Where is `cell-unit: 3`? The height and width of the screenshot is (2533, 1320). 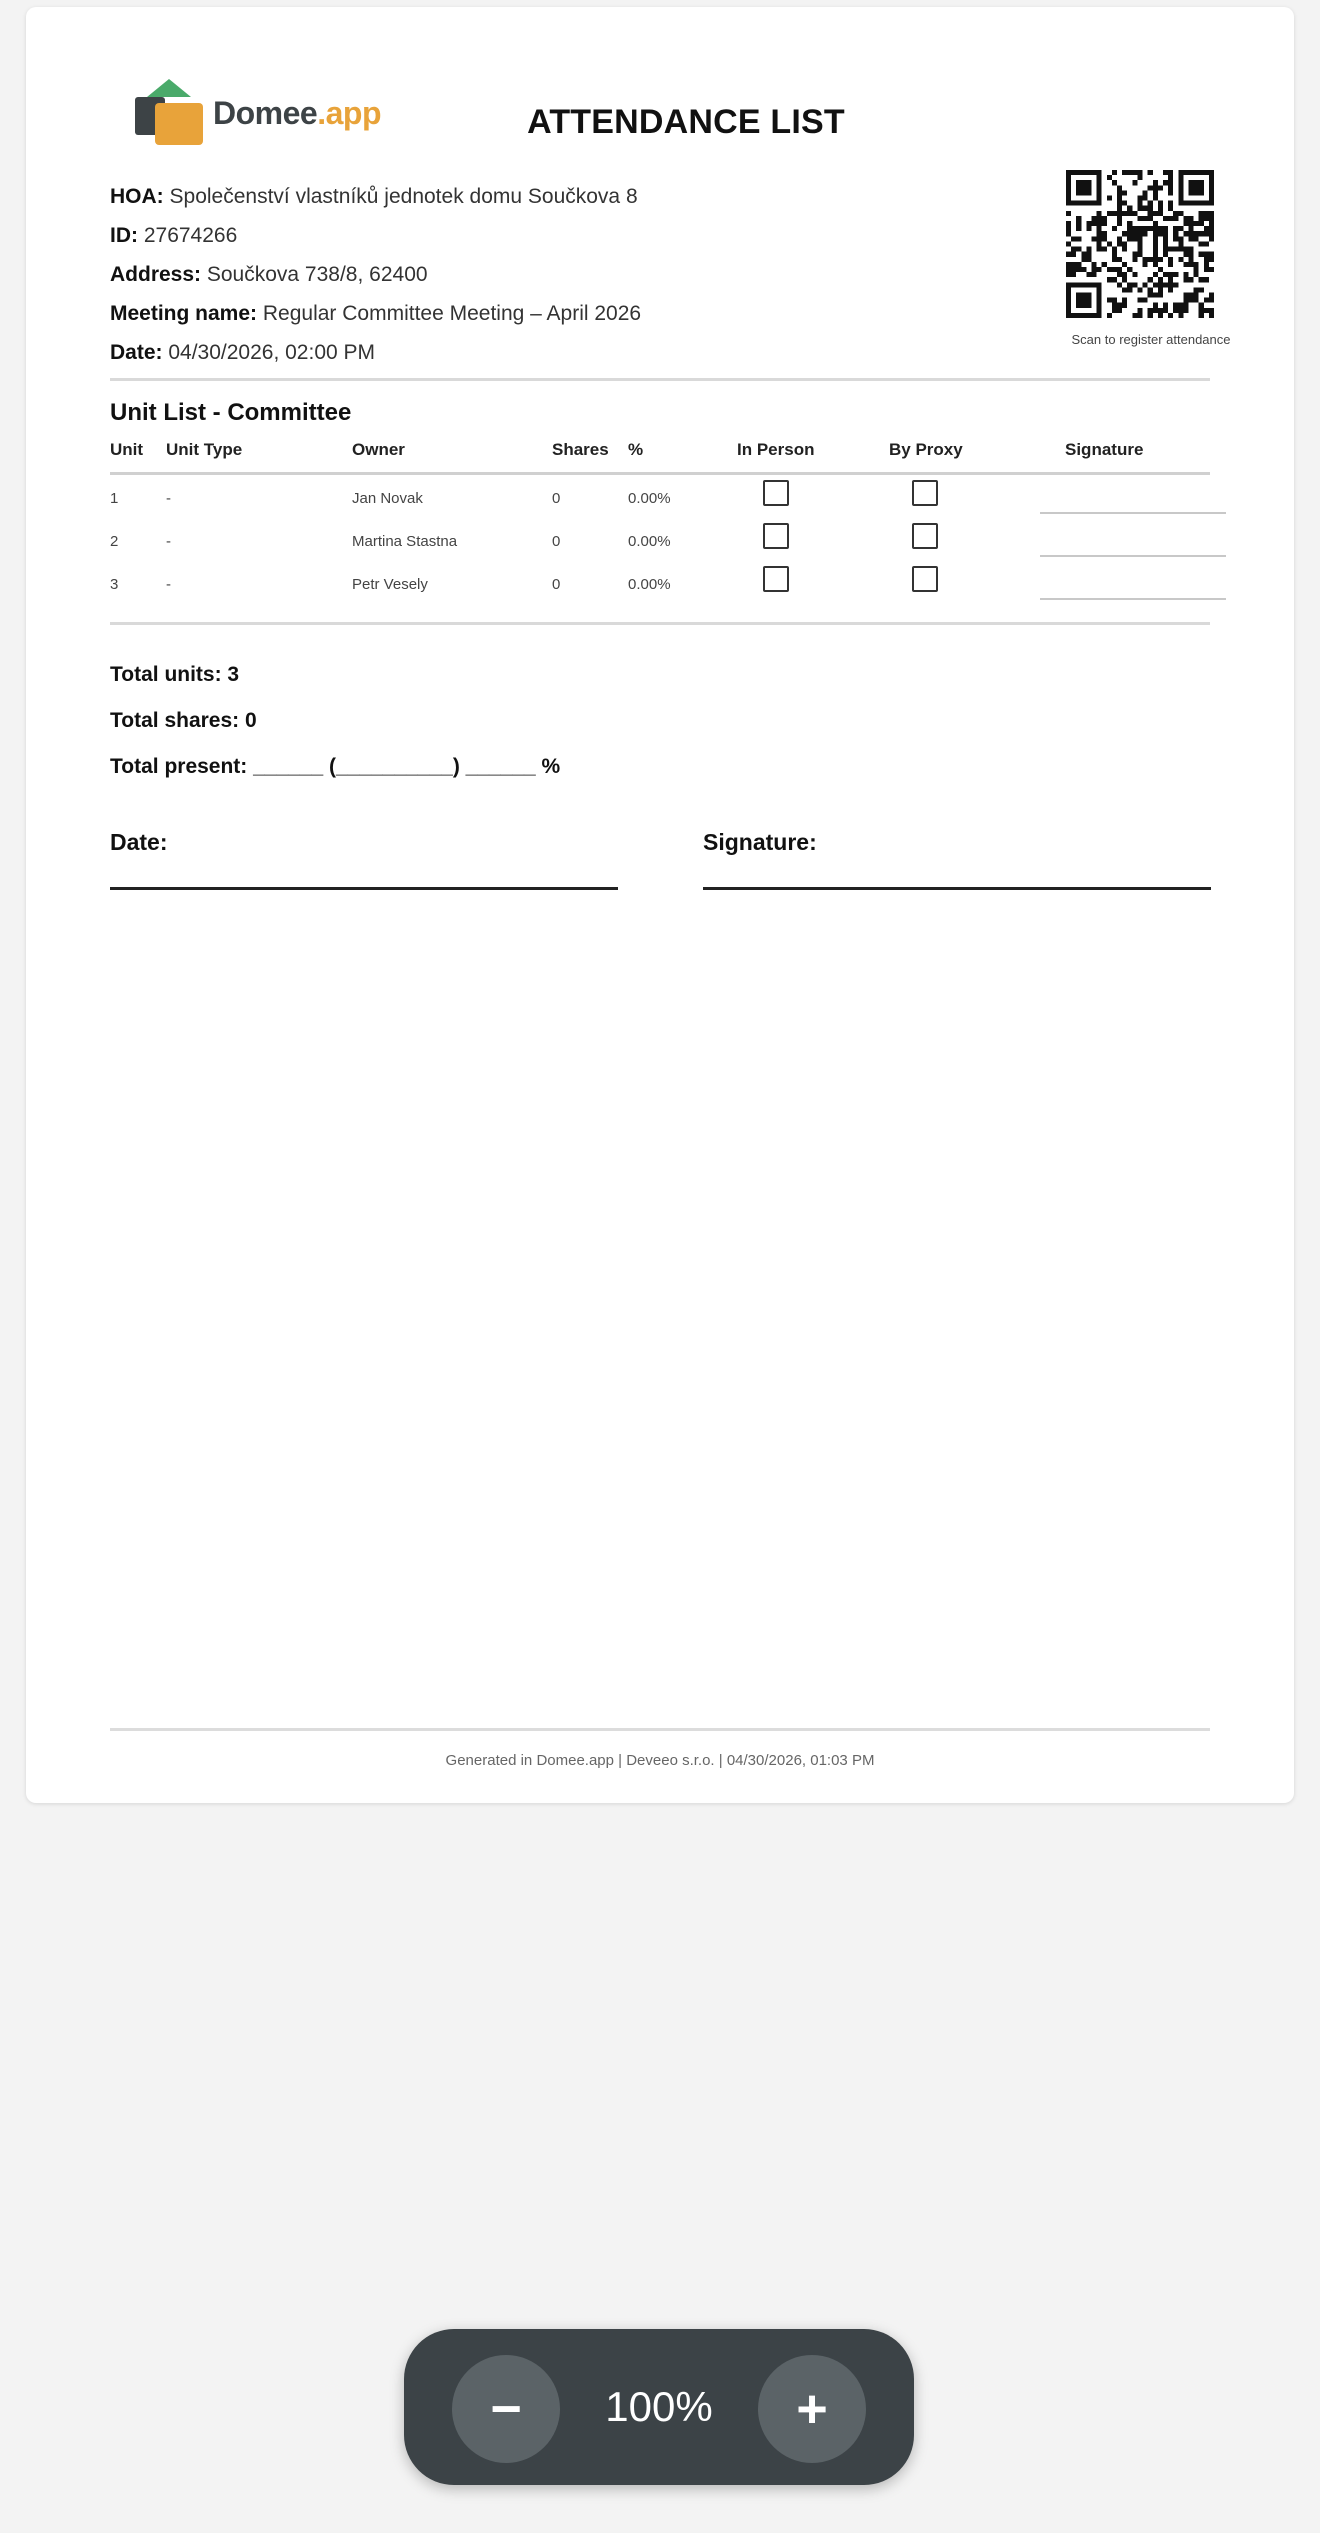
cell-unit: 3 is located at coordinates (114, 584).